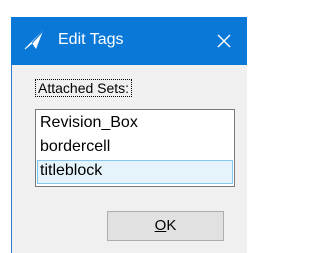 This screenshot has height=253, width=320. Describe the element at coordinates (135, 172) in the screenshot. I see `list-item-selected: titleblock` at that location.